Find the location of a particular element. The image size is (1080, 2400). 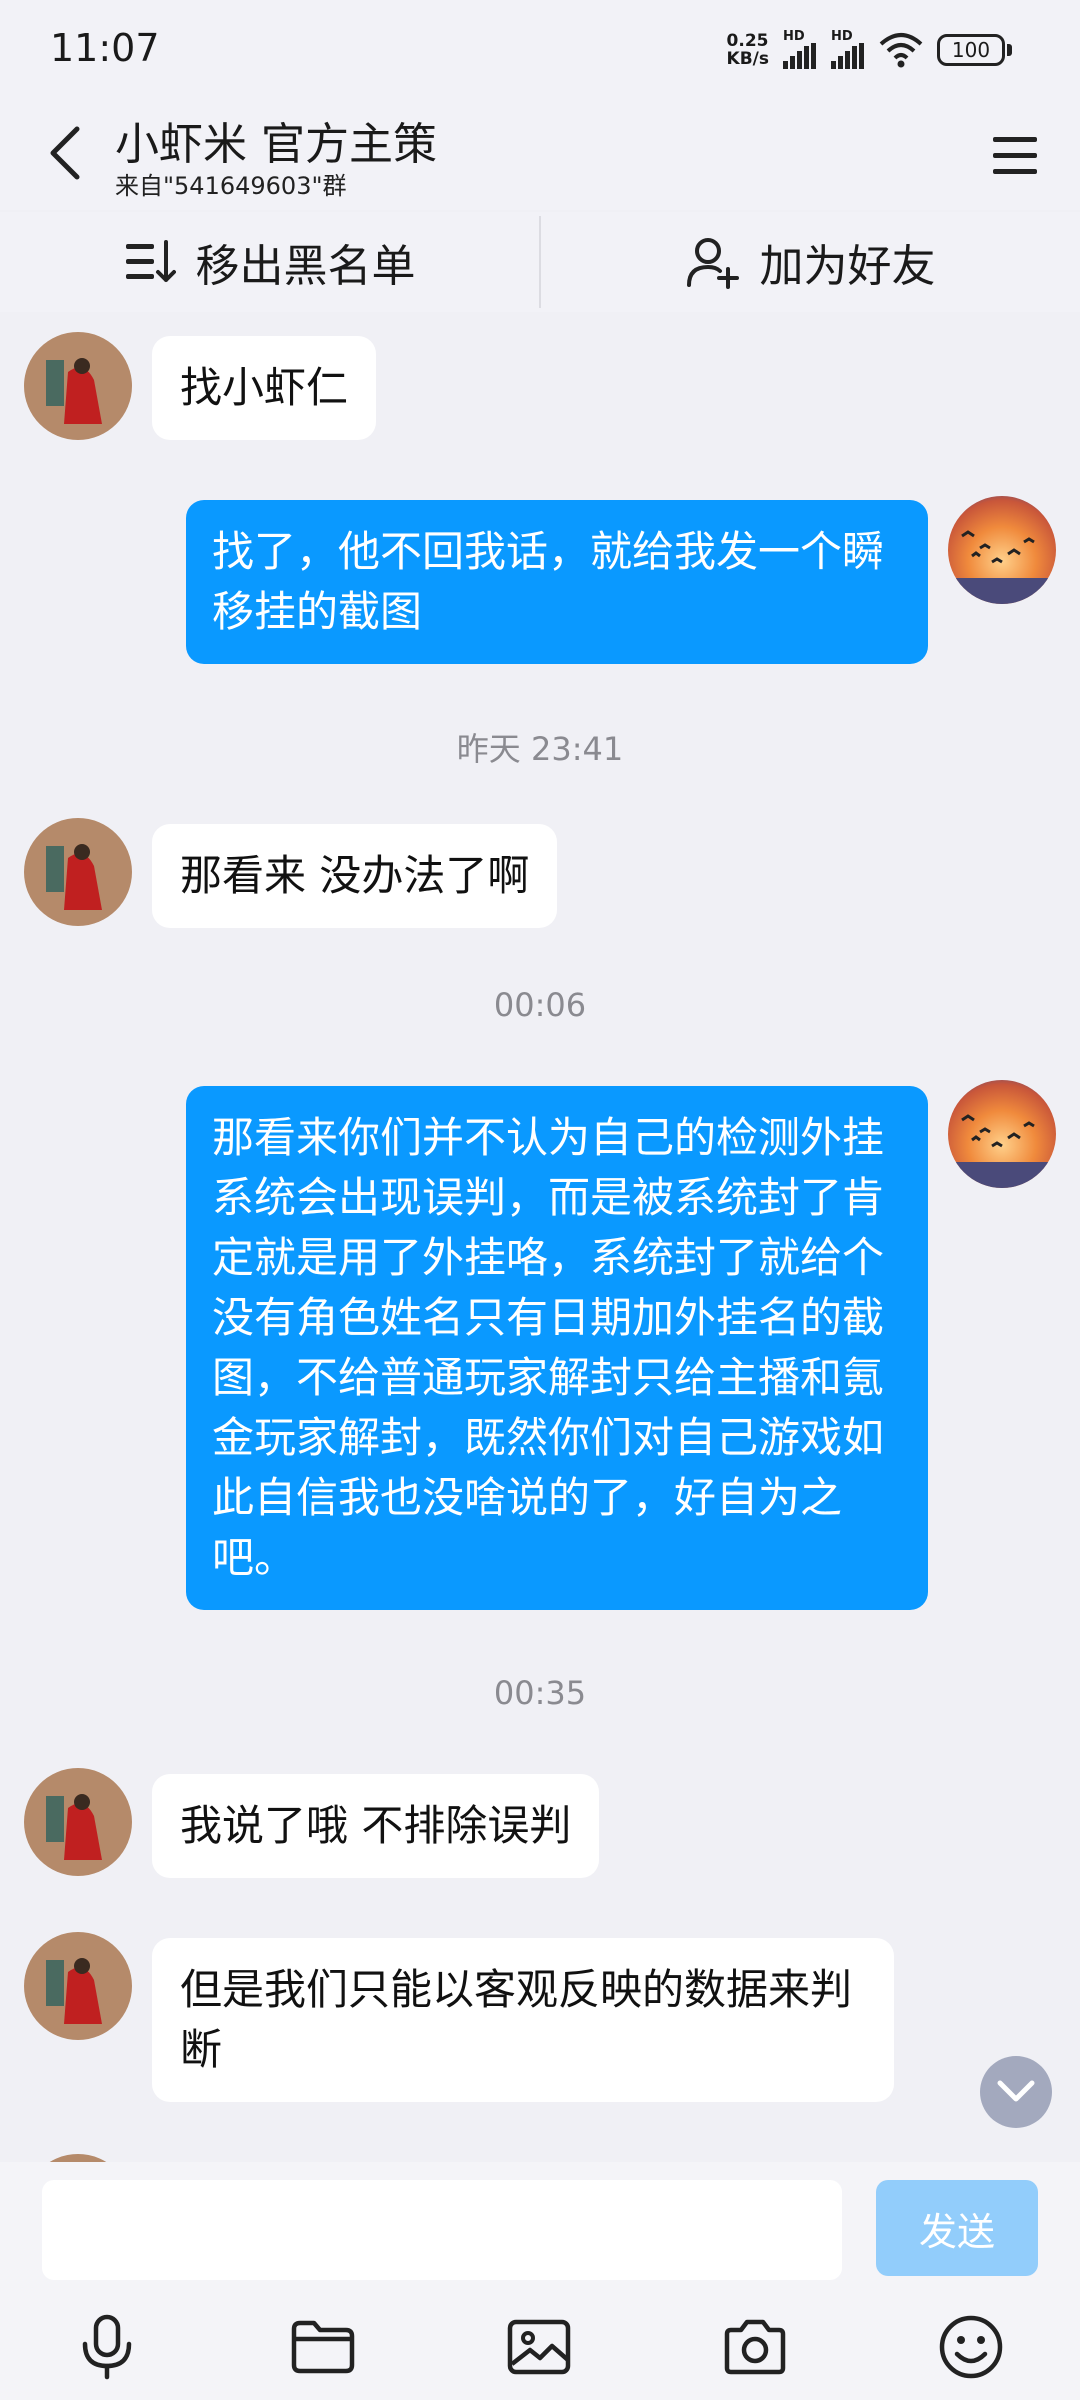

network-speed: 0.25 KB/s is located at coordinates (748, 50).